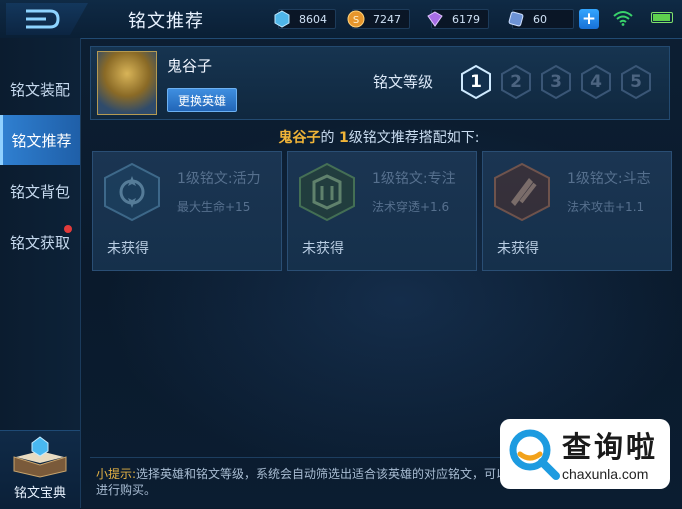 This screenshot has height=509, width=682. What do you see at coordinates (43, 19) in the screenshot?
I see `back-arrow-icon` at bounding box center [43, 19].